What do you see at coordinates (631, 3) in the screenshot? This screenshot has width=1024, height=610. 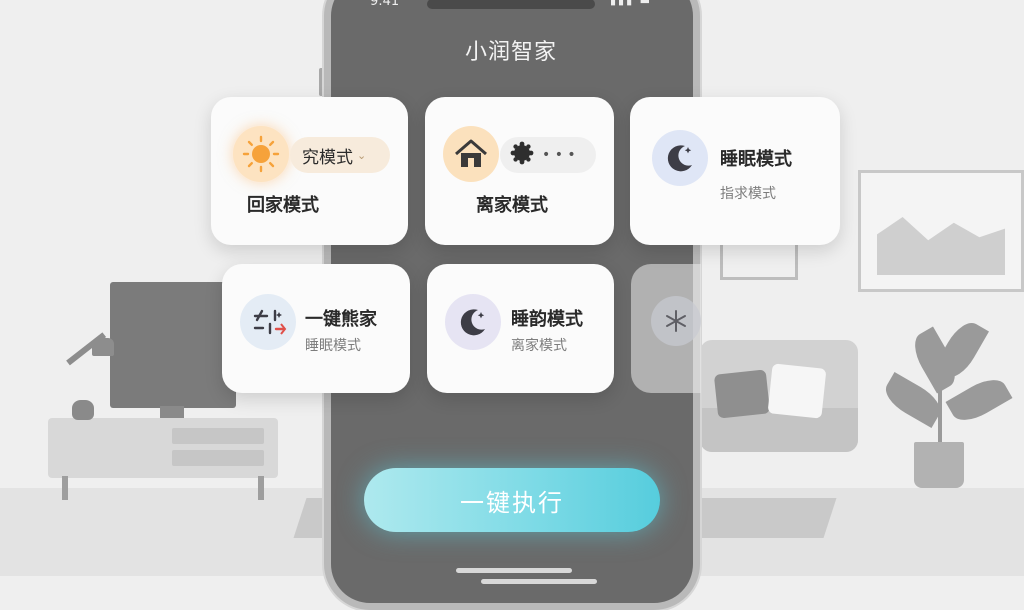 I see `status-icons: ▮▮▮ ▬` at bounding box center [631, 3].